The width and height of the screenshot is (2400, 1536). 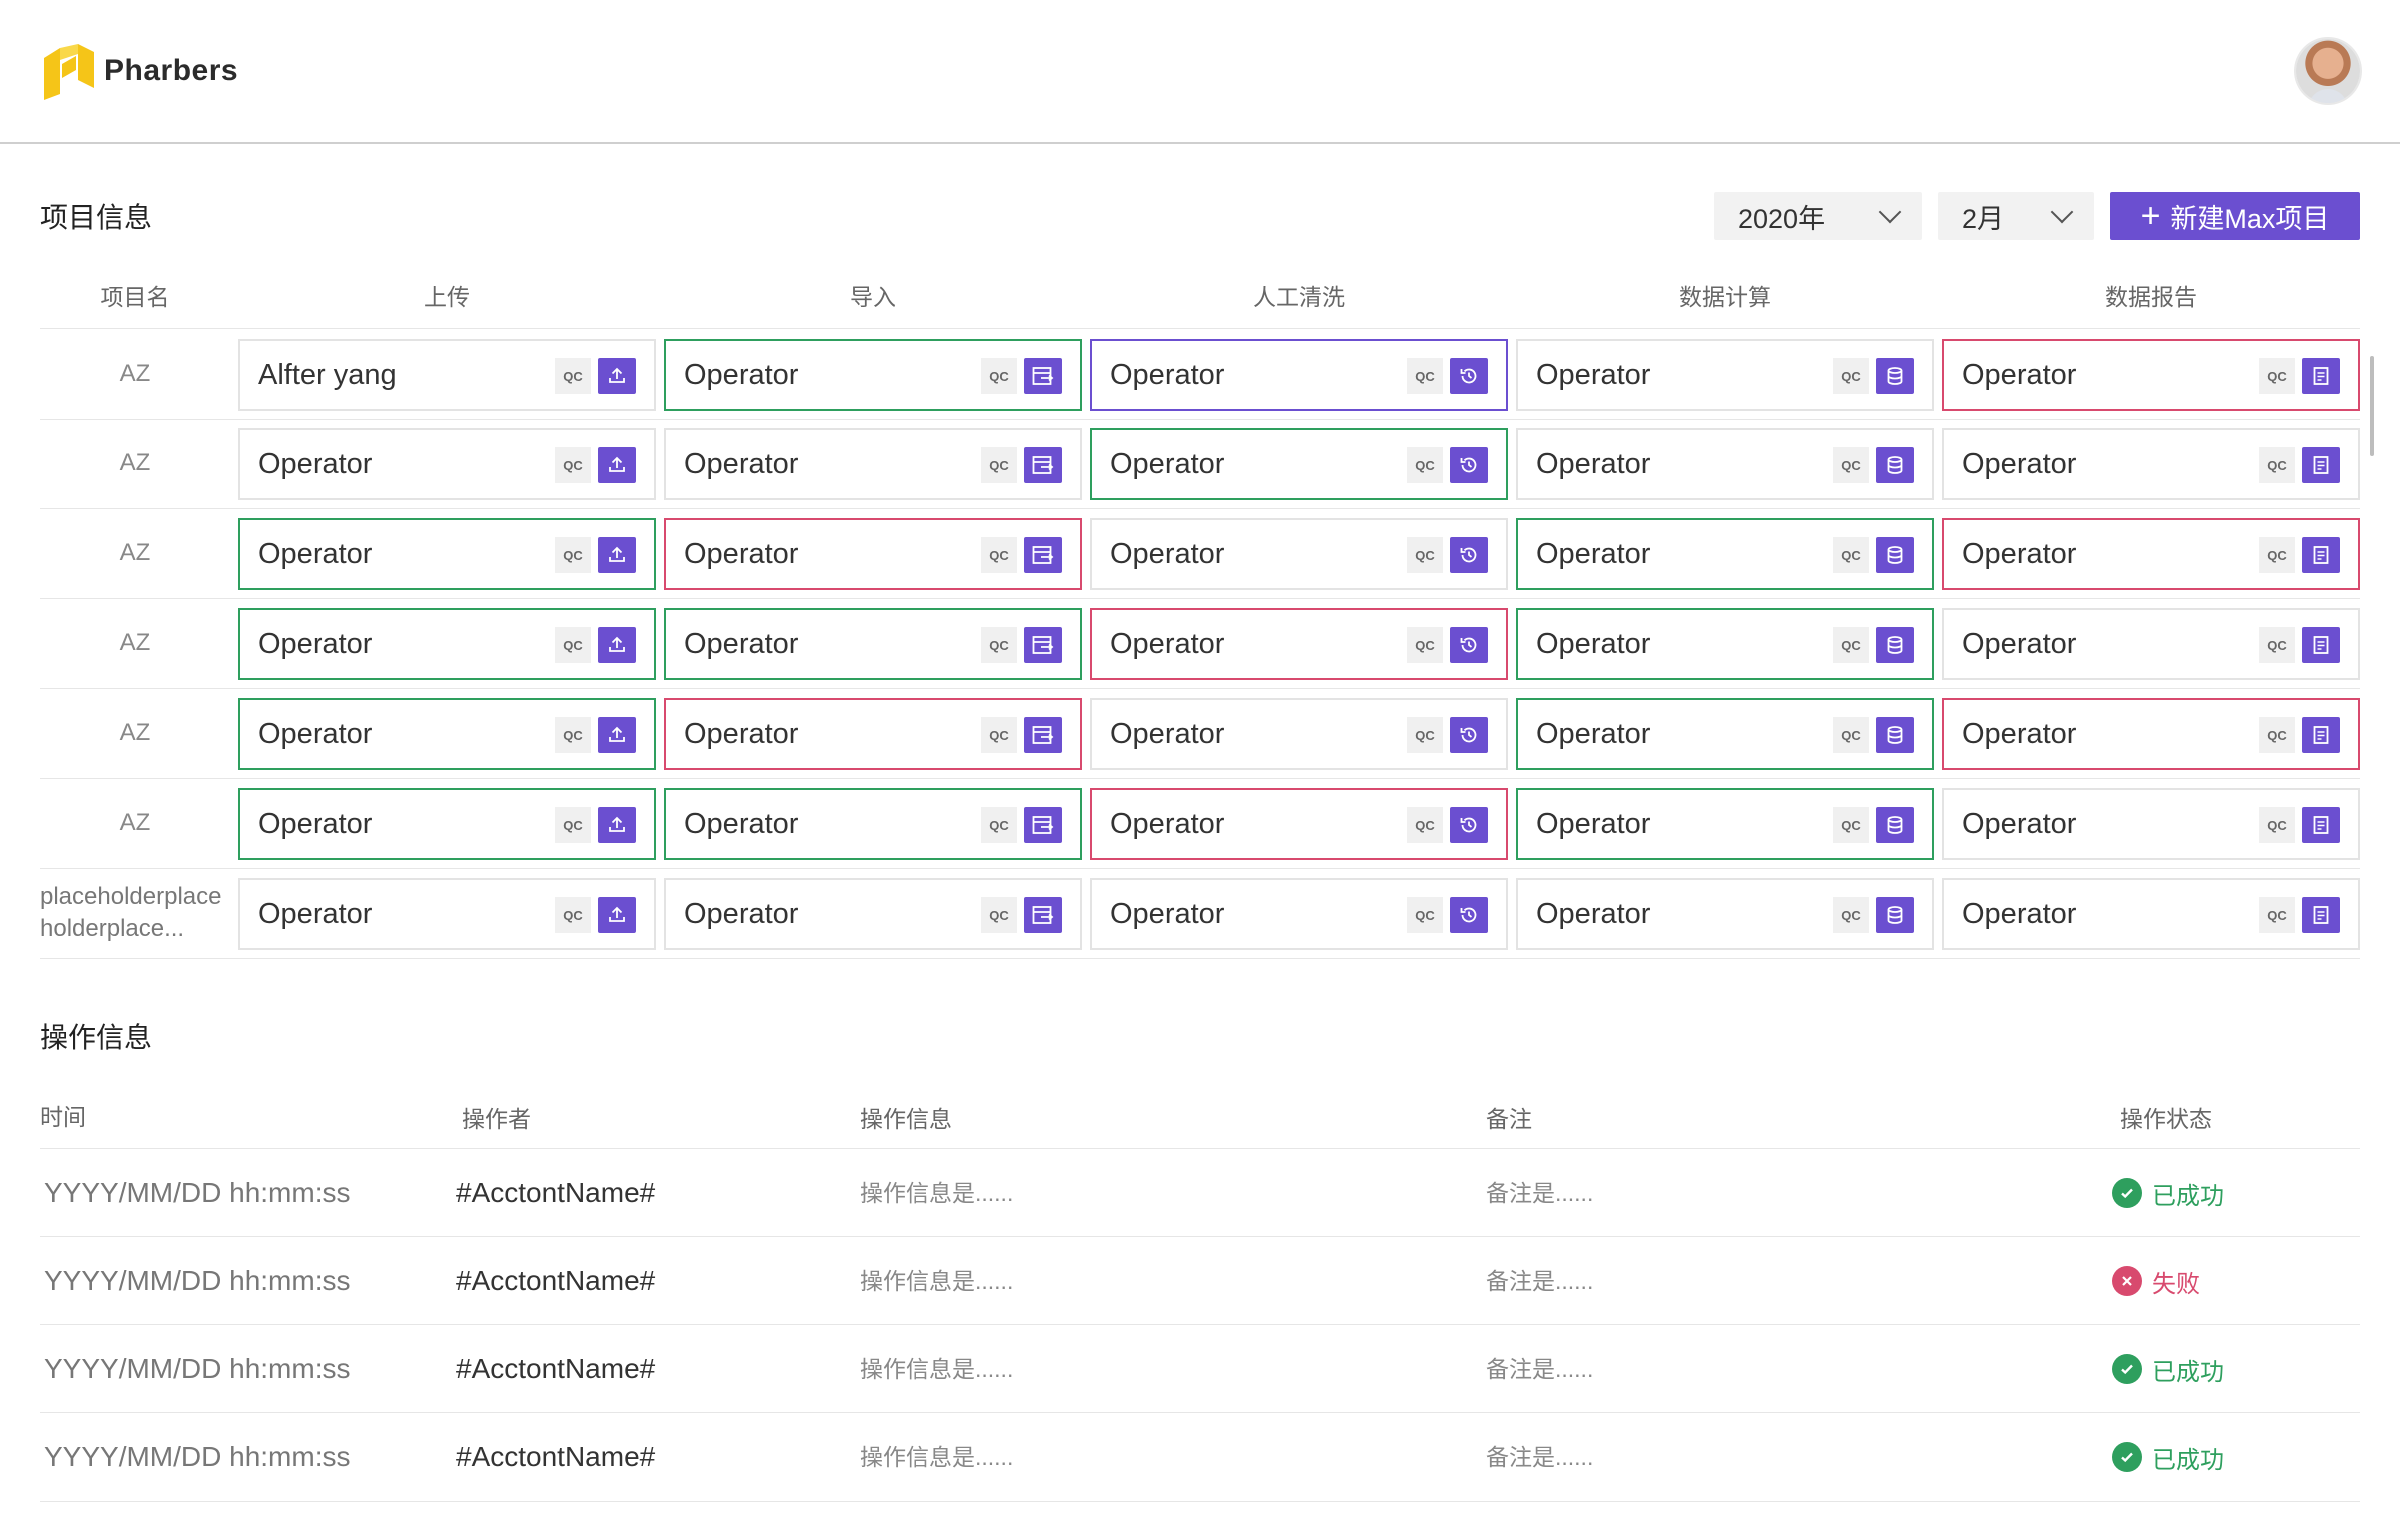 I want to click on month-select: 2月, so click(x=2016, y=216).